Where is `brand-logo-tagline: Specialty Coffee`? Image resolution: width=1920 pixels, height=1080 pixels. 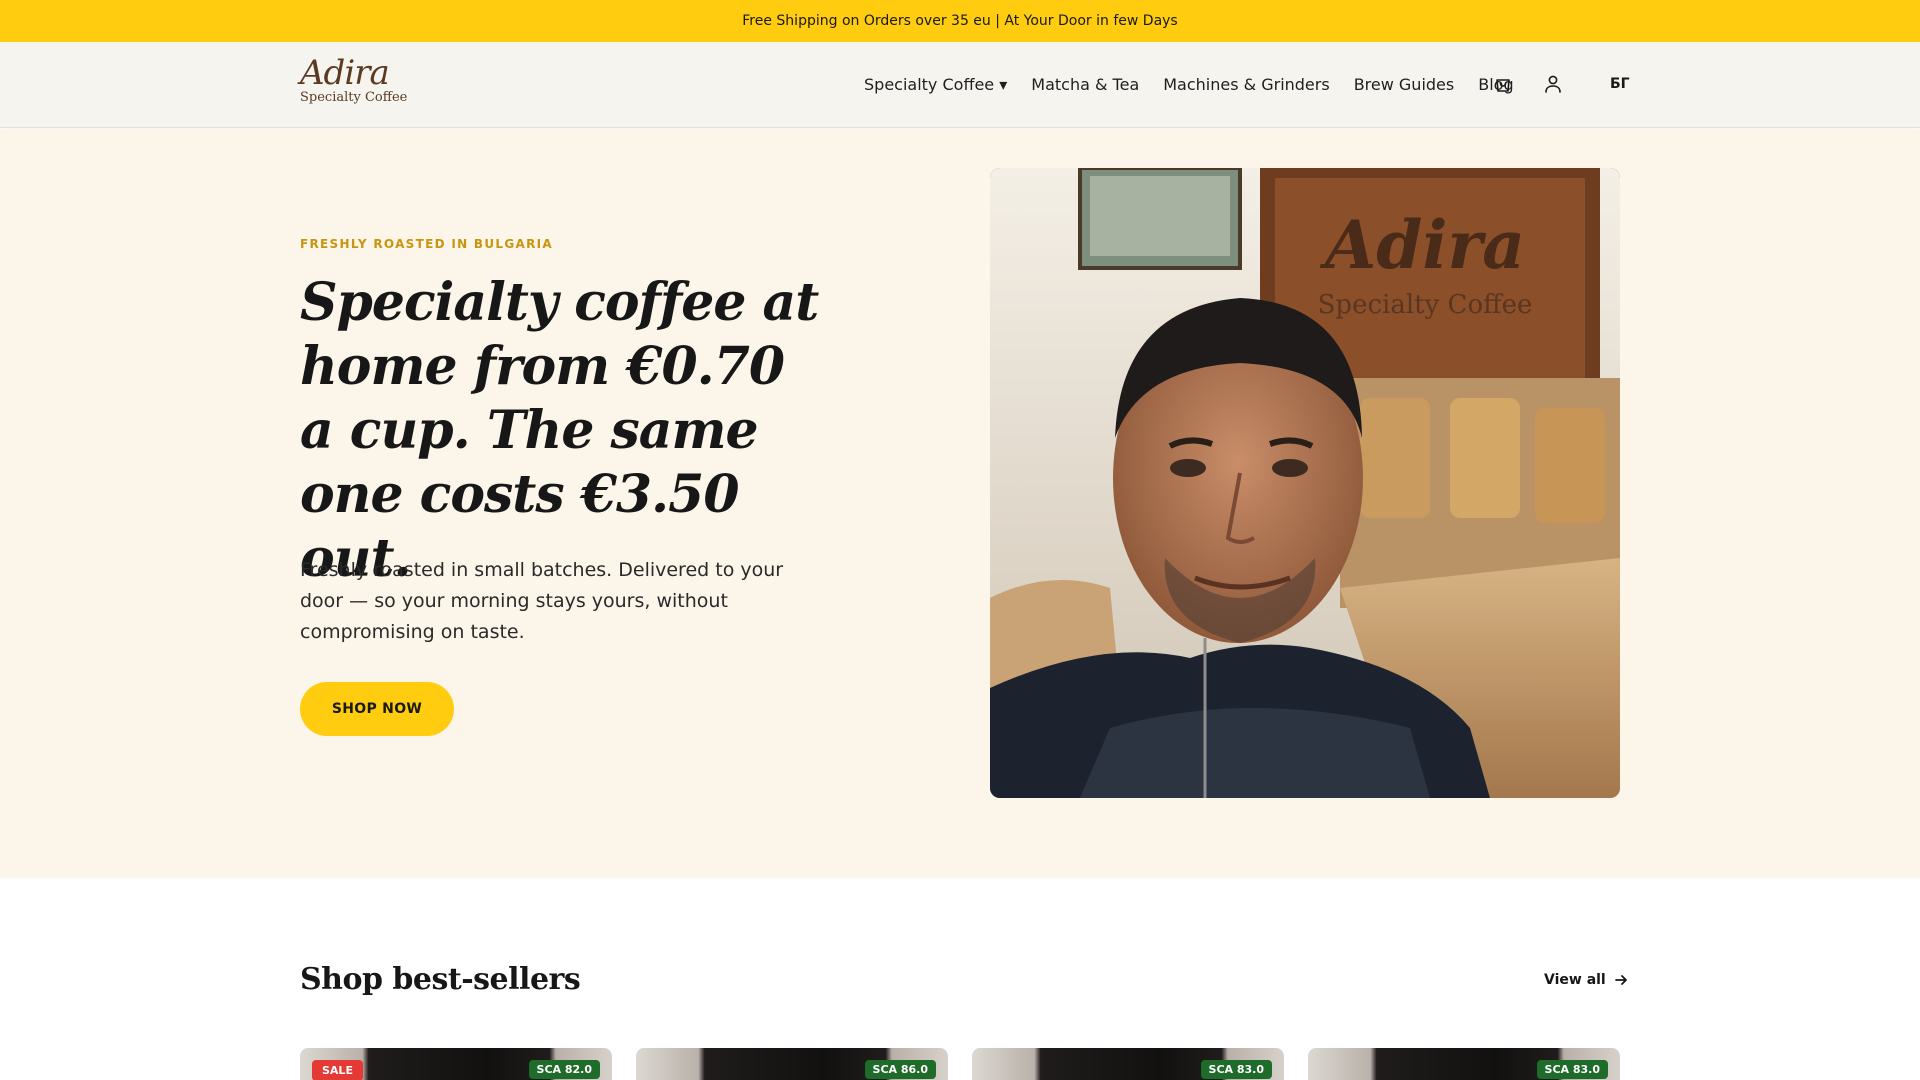
brand-logo-tagline: Specialty Coffee is located at coordinates (354, 97).